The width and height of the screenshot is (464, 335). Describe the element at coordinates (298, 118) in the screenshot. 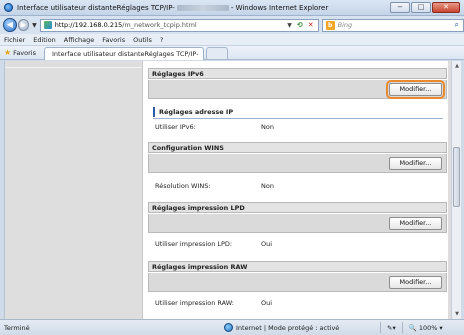

I see `subheader-underline` at that location.